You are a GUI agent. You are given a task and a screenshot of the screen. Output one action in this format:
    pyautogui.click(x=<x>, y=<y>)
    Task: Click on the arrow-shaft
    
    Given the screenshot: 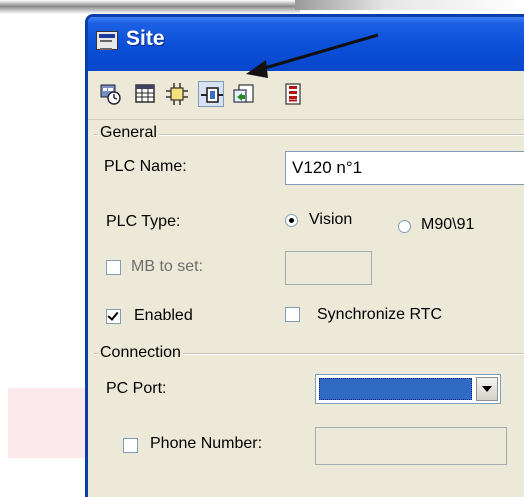 What is the action you would take?
    pyautogui.click(x=318, y=52)
    